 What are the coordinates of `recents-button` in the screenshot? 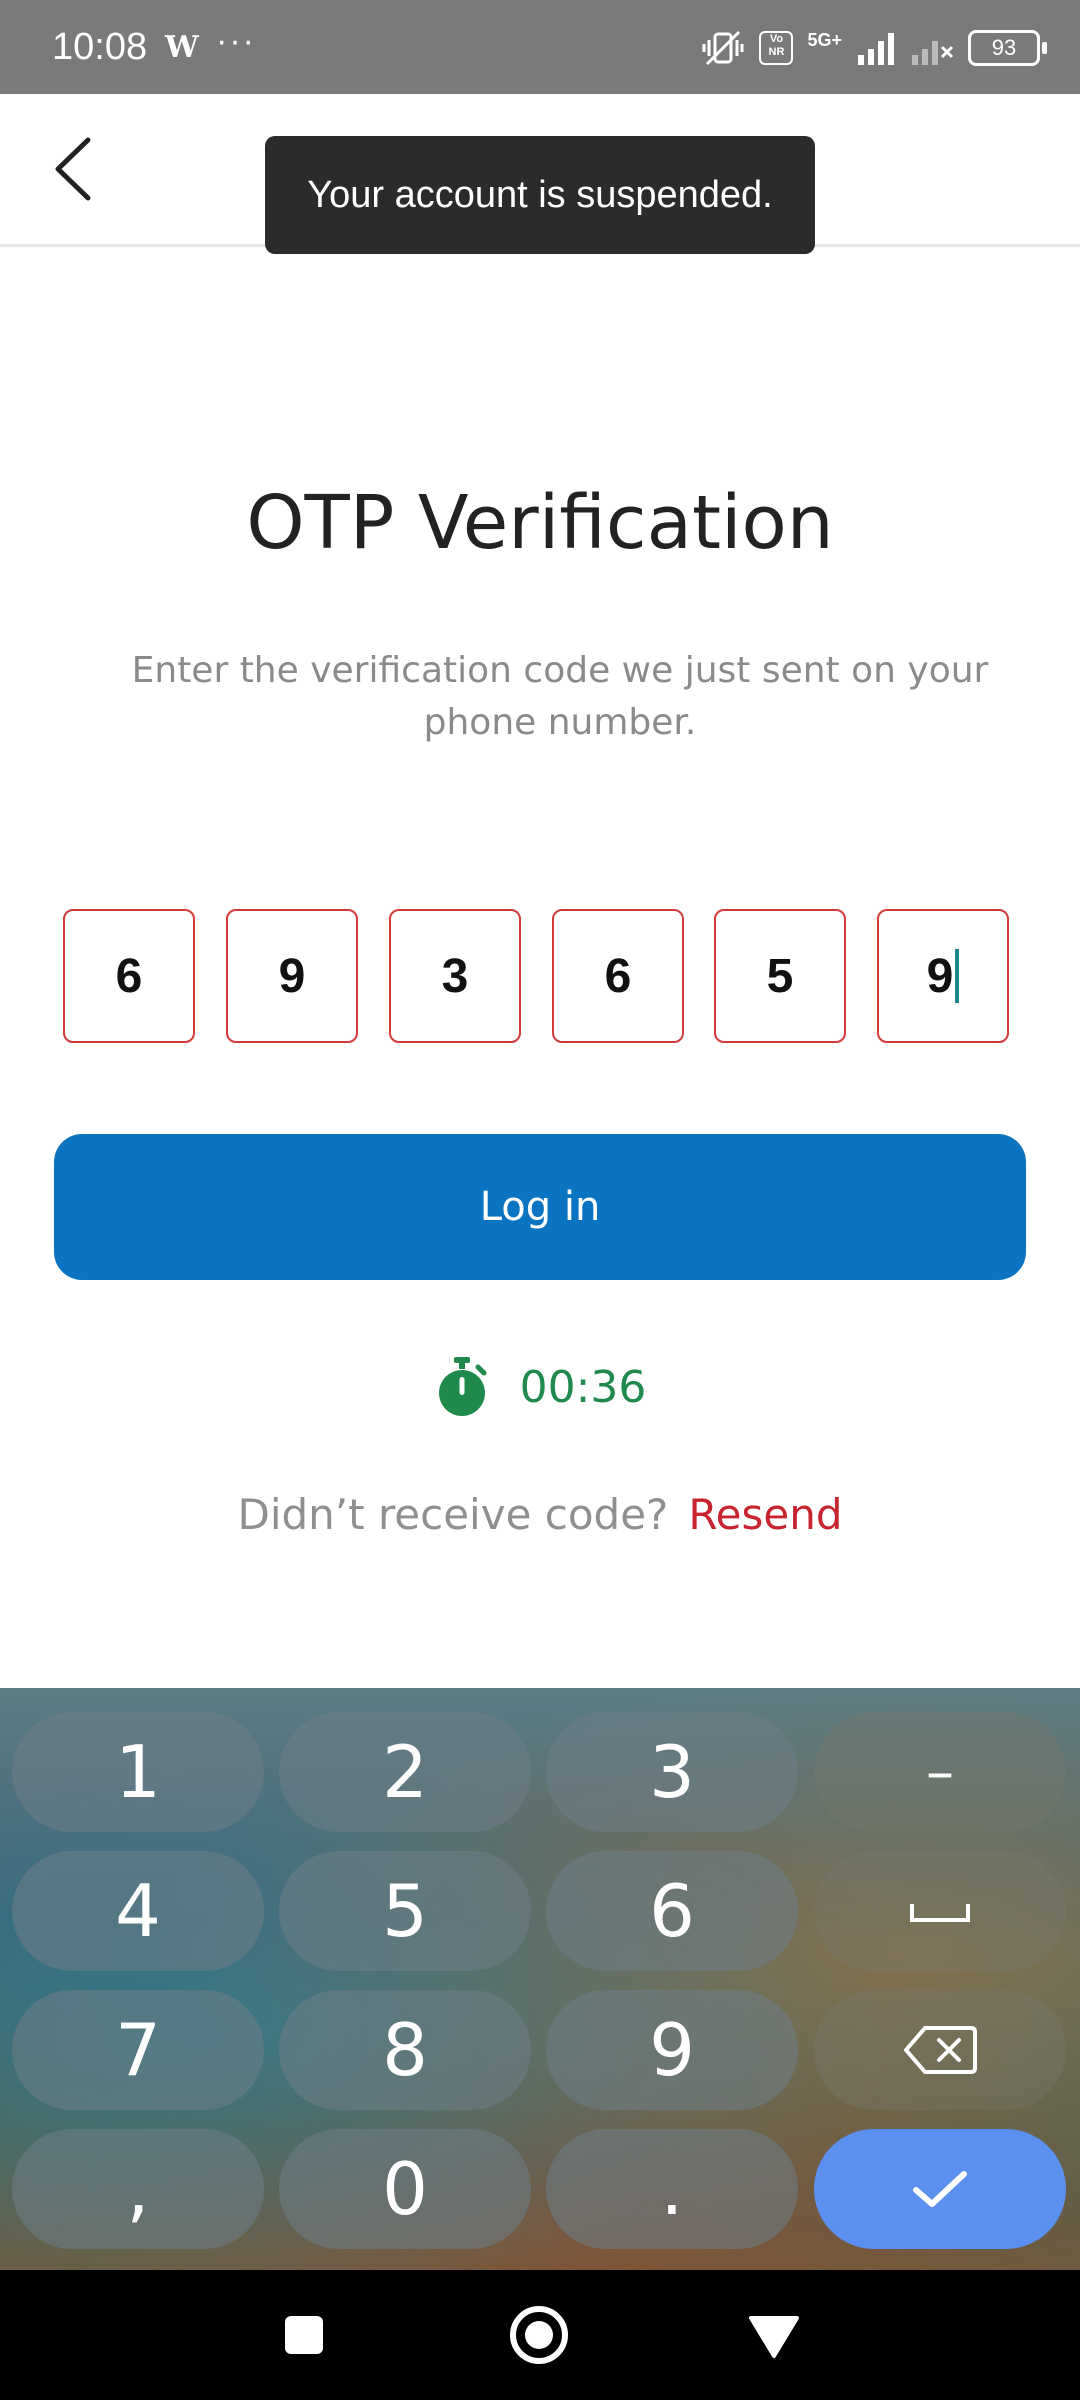 It's located at (304, 2335).